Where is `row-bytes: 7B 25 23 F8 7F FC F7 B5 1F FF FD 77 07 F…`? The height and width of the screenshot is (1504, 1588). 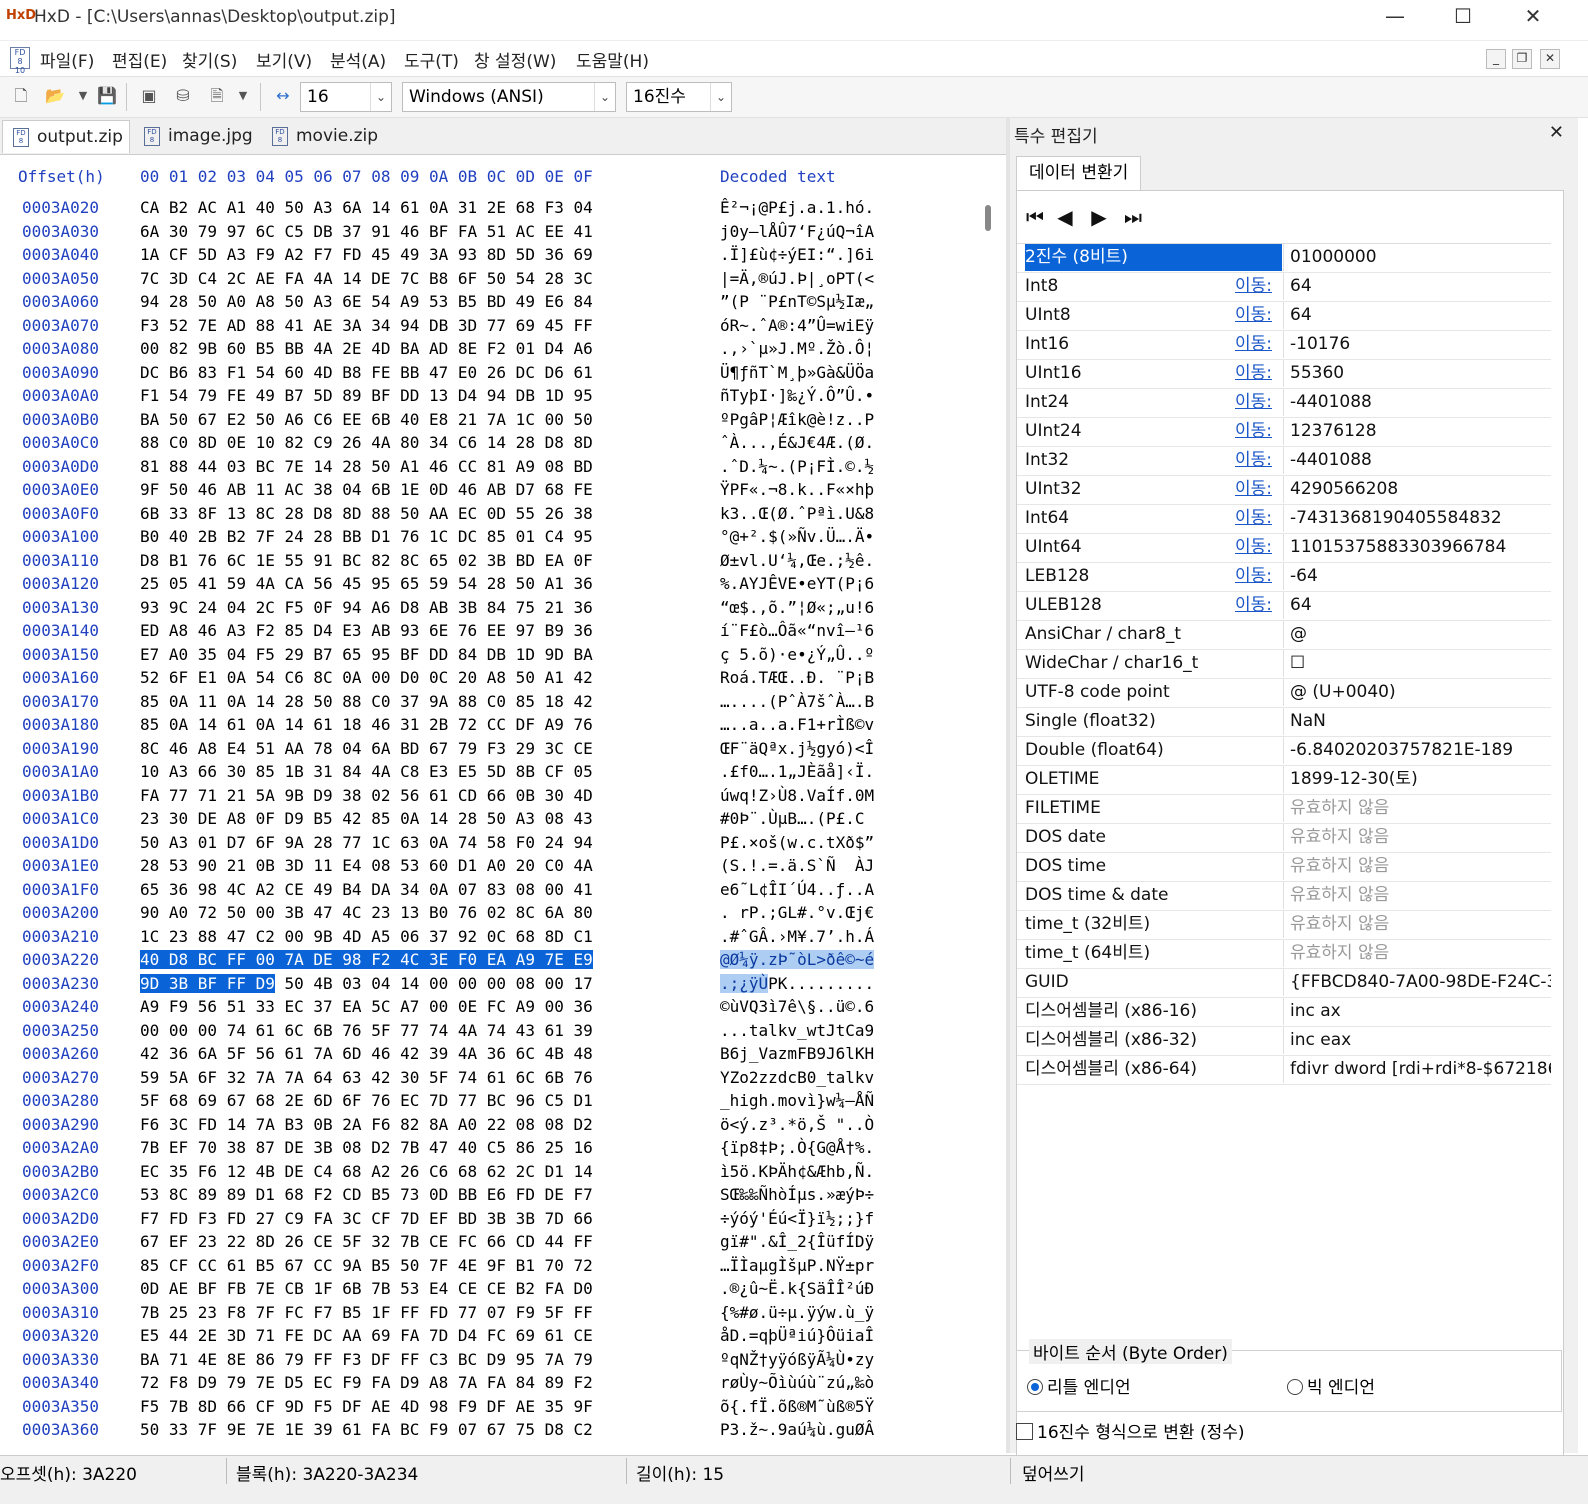 row-bytes: 7B 25 23 F8 7F FC F7 B5 1F FF FD 77 07 F… is located at coordinates (366, 1312).